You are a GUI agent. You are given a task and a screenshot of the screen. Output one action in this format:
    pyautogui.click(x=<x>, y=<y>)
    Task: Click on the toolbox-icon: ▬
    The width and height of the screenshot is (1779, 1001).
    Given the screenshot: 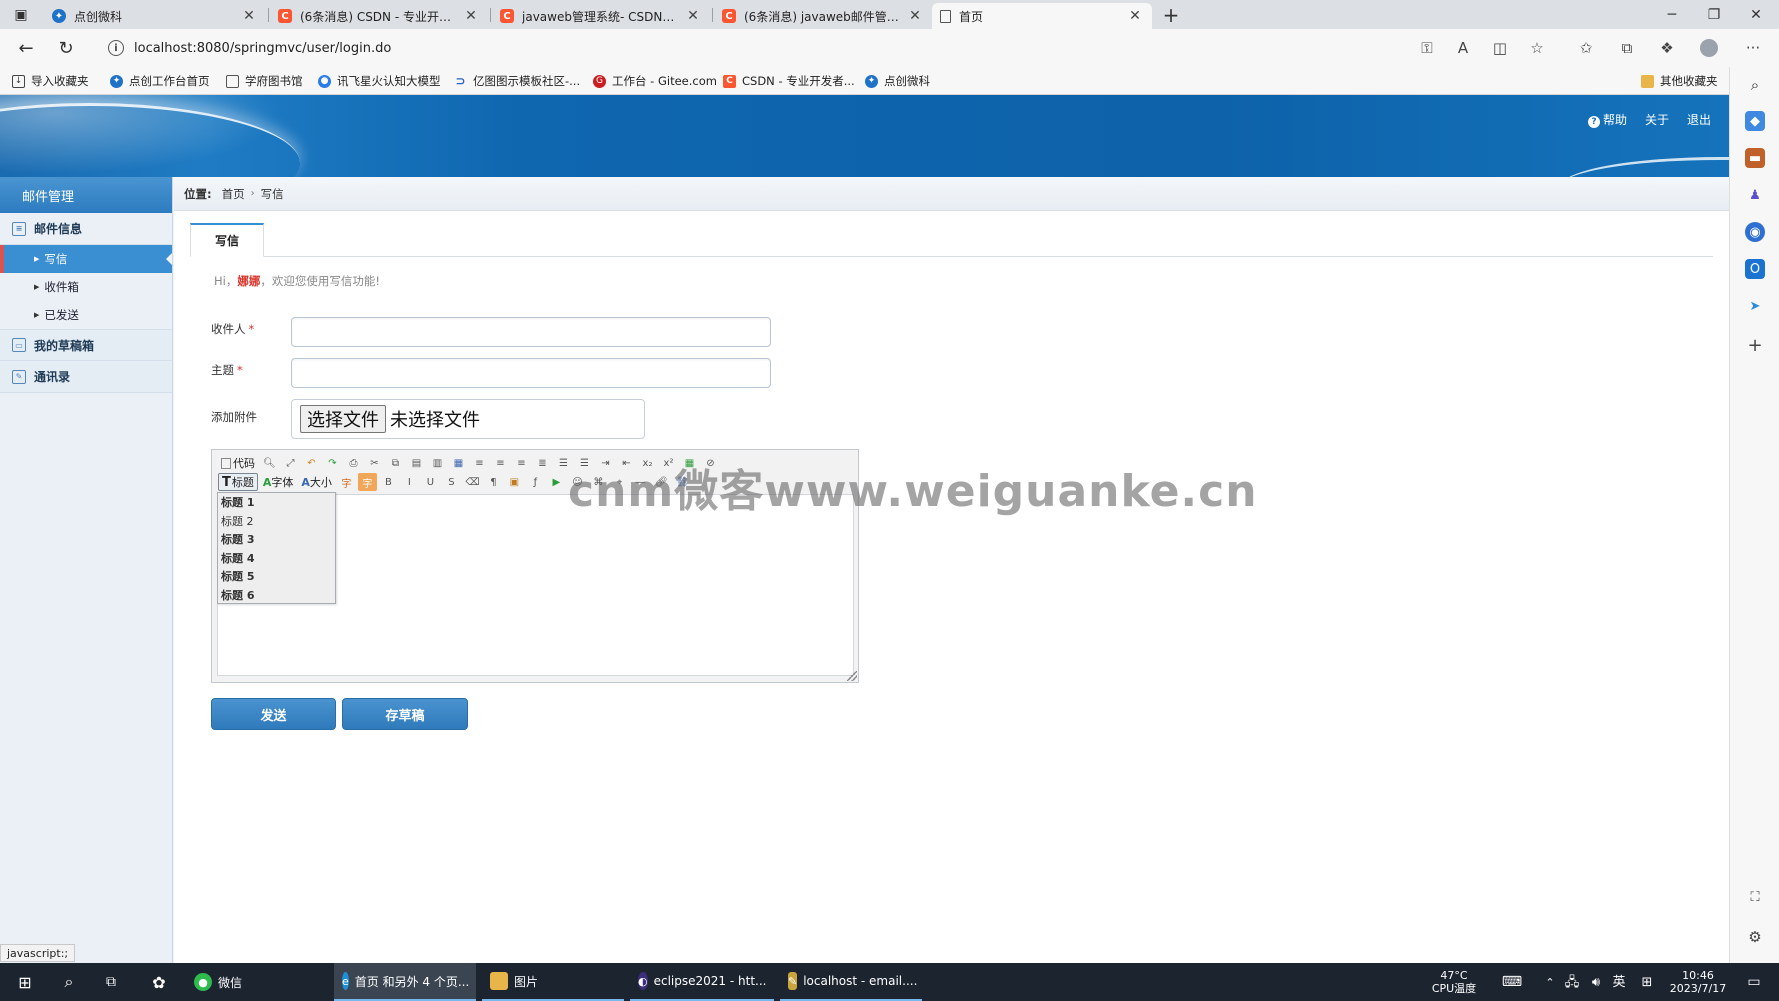 What is the action you would take?
    pyautogui.click(x=1755, y=158)
    